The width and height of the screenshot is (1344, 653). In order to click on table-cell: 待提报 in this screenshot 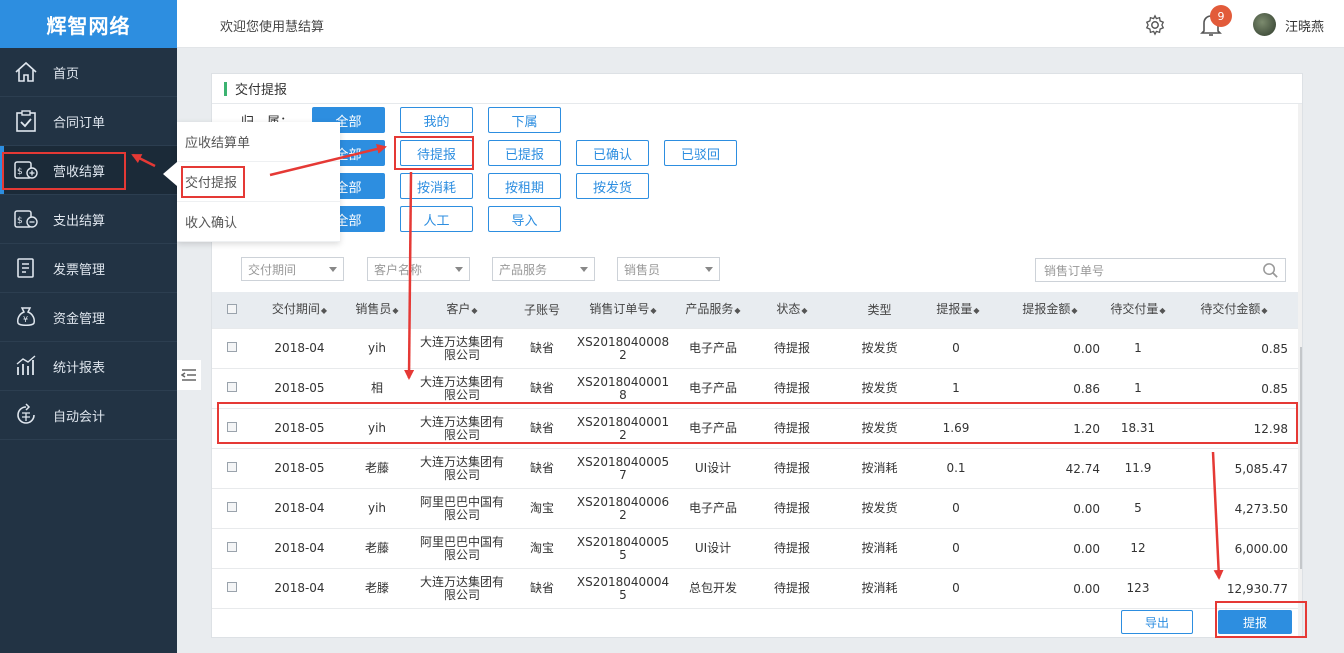, I will do `click(792, 548)`.